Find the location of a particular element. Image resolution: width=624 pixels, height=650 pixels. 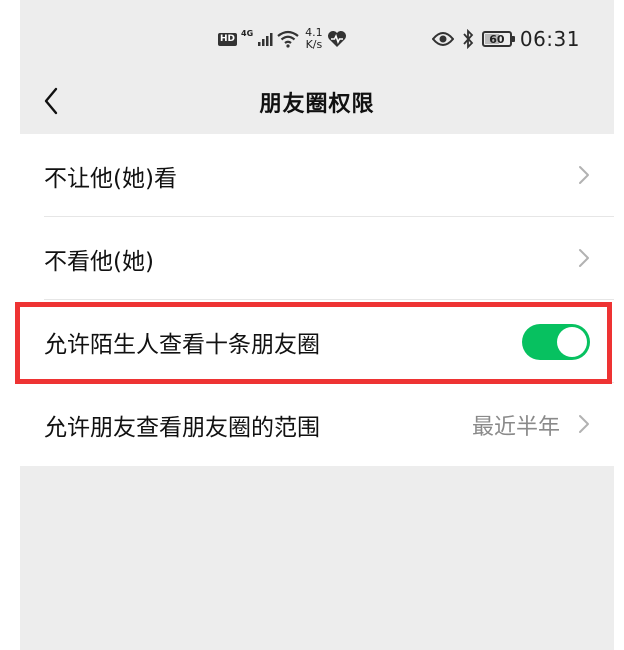

eye-icon is located at coordinates (442, 39).